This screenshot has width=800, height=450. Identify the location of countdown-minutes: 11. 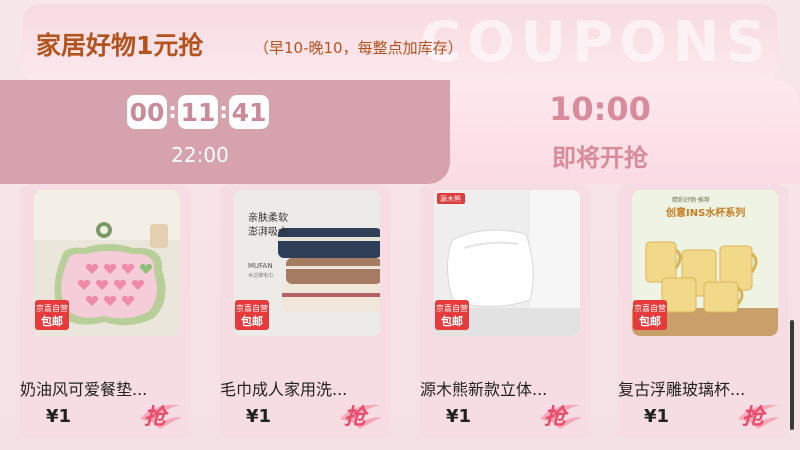
(198, 112).